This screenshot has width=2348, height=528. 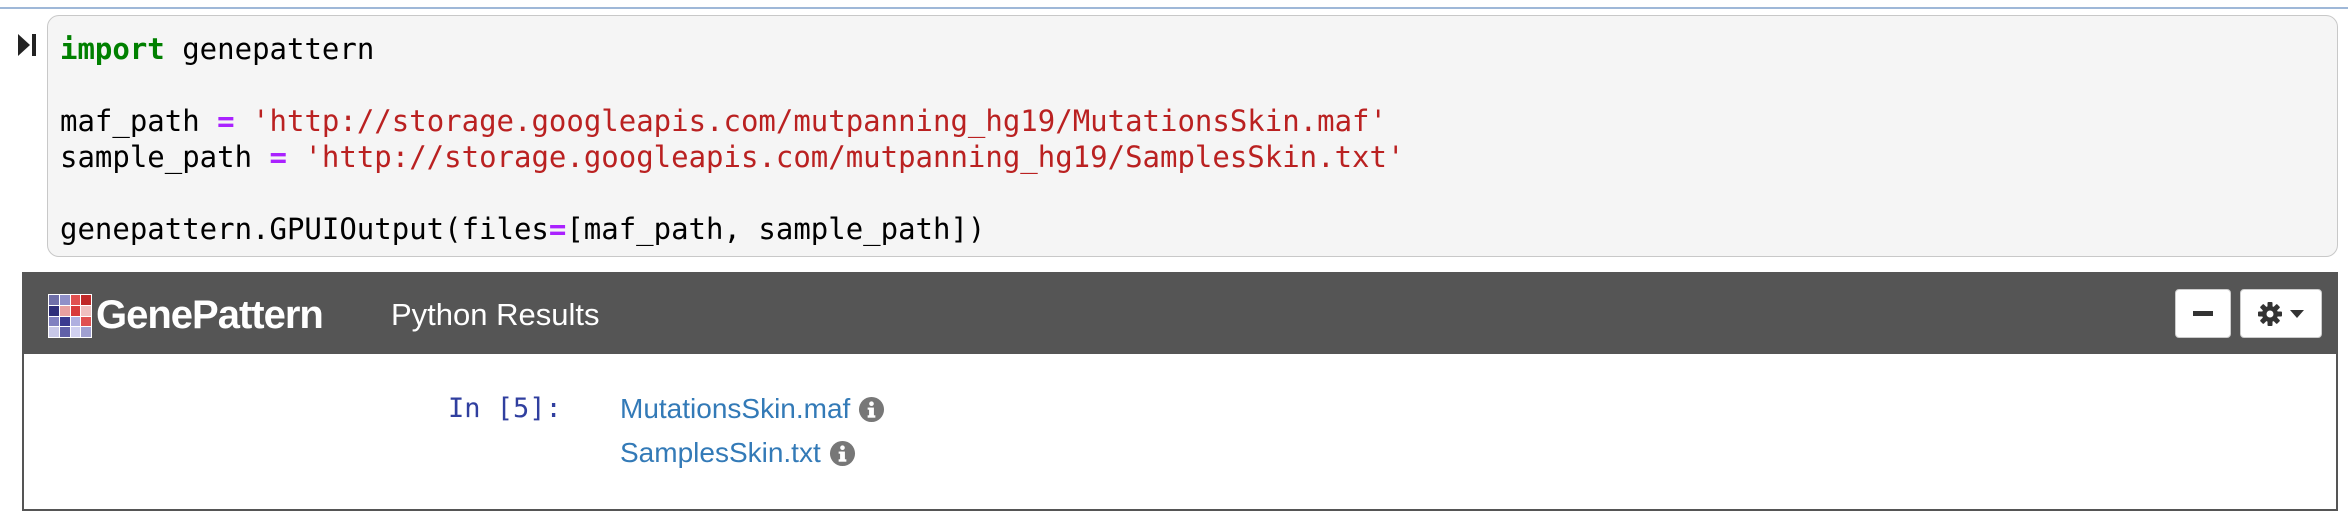 What do you see at coordinates (130, 121) in the screenshot?
I see `code-variable: maf_path` at bounding box center [130, 121].